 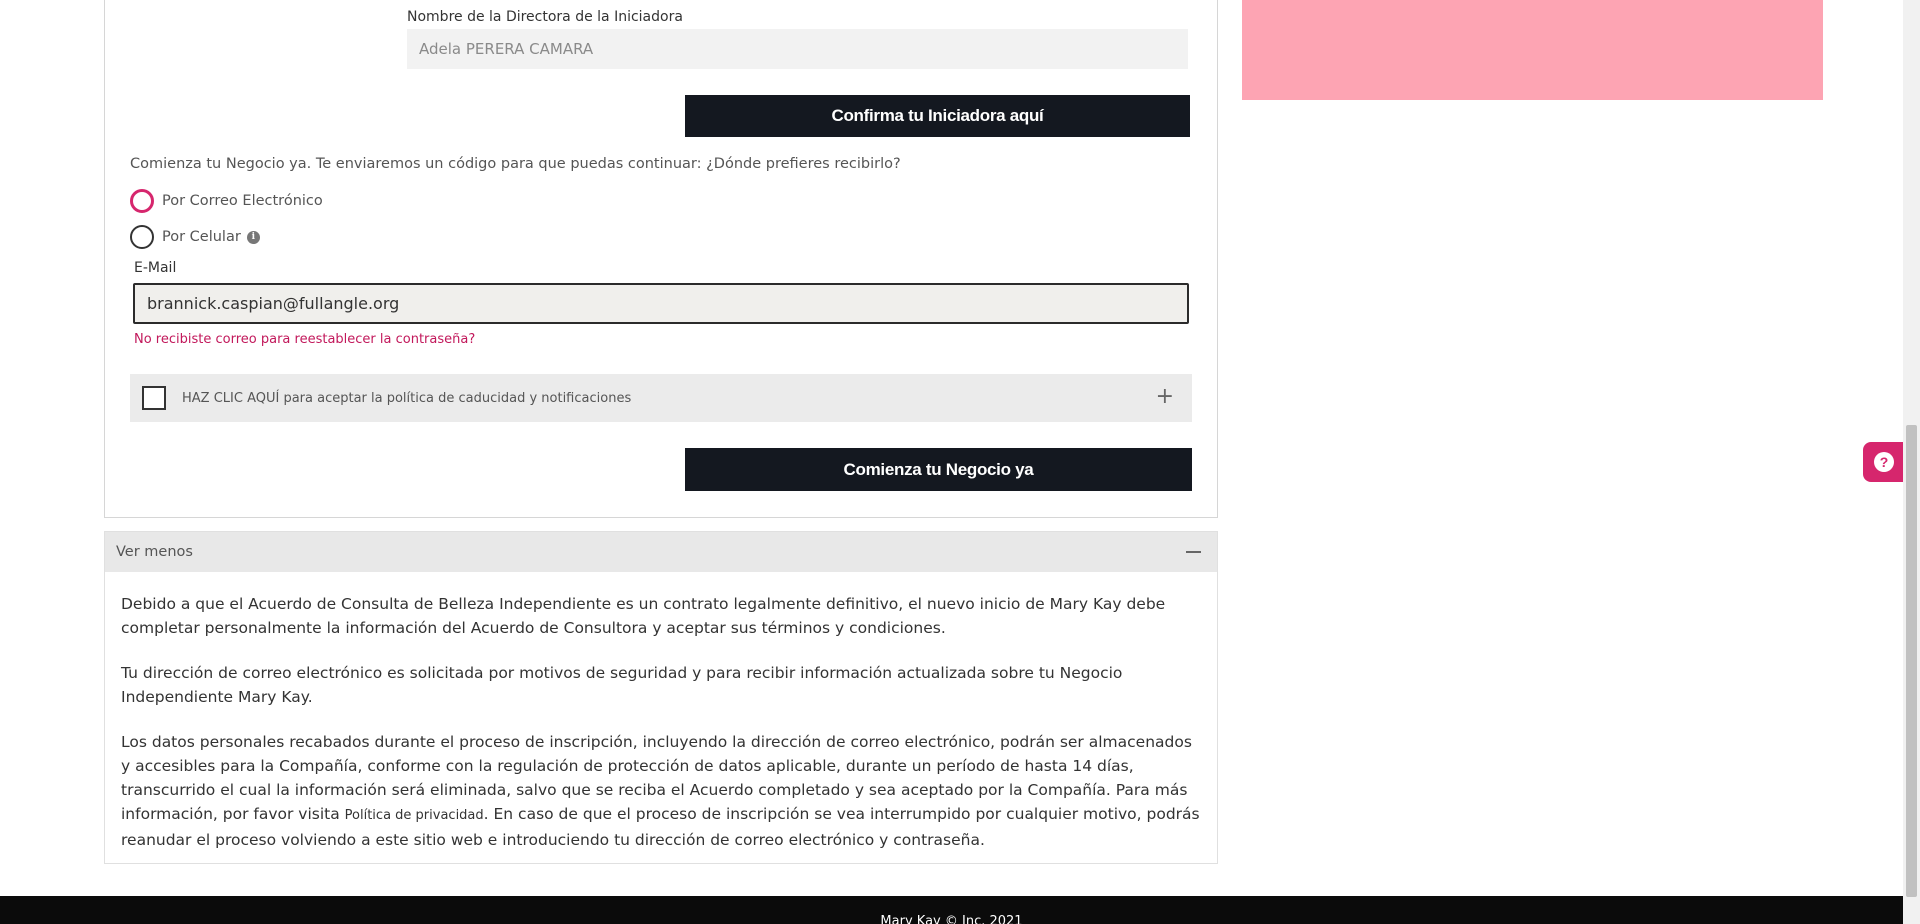 What do you see at coordinates (545, 17) in the screenshot?
I see `director-name-label: Nombre de la Directora de la Iniciadora` at bounding box center [545, 17].